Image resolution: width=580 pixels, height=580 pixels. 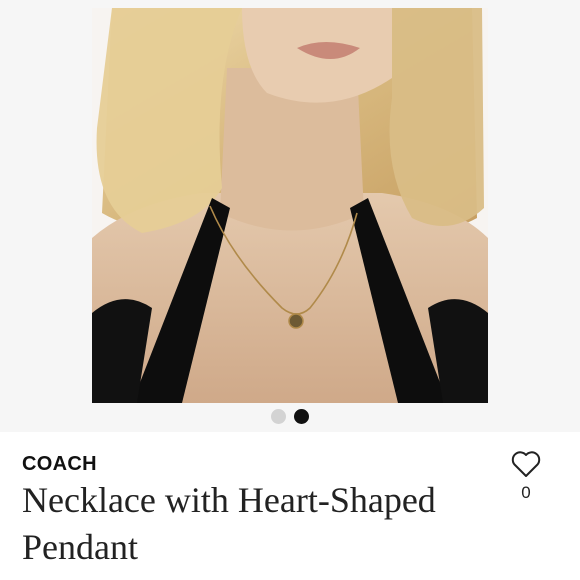 What do you see at coordinates (290, 418) in the screenshot?
I see `carousel-pagination` at bounding box center [290, 418].